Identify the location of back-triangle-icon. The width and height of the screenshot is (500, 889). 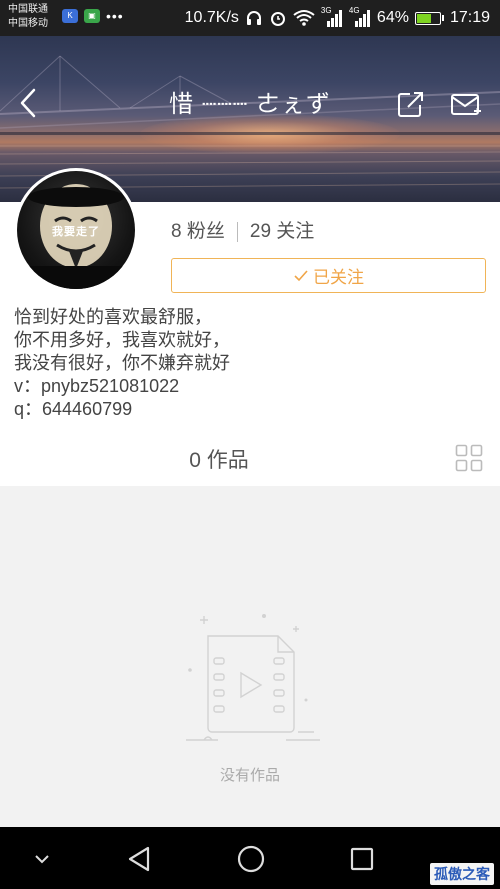
(139, 859).